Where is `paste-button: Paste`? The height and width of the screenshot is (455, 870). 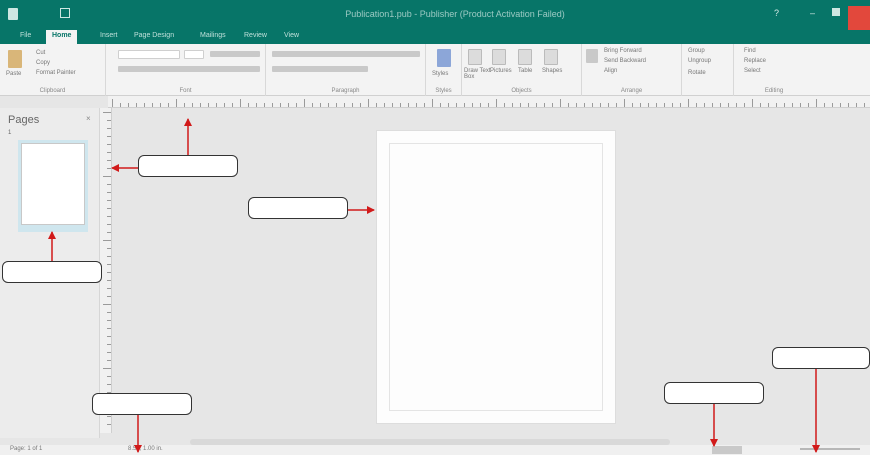 paste-button: Paste is located at coordinates (13, 74).